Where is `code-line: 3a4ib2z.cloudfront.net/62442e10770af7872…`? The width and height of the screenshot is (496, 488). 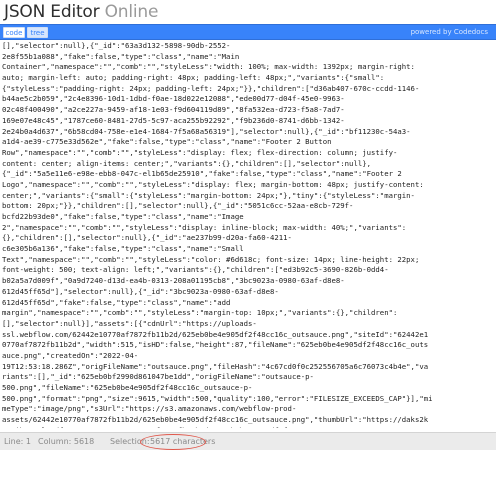 code-line: 3a4ib2z.cloudfront.net/62442e10770af7872… is located at coordinates (247, 427).